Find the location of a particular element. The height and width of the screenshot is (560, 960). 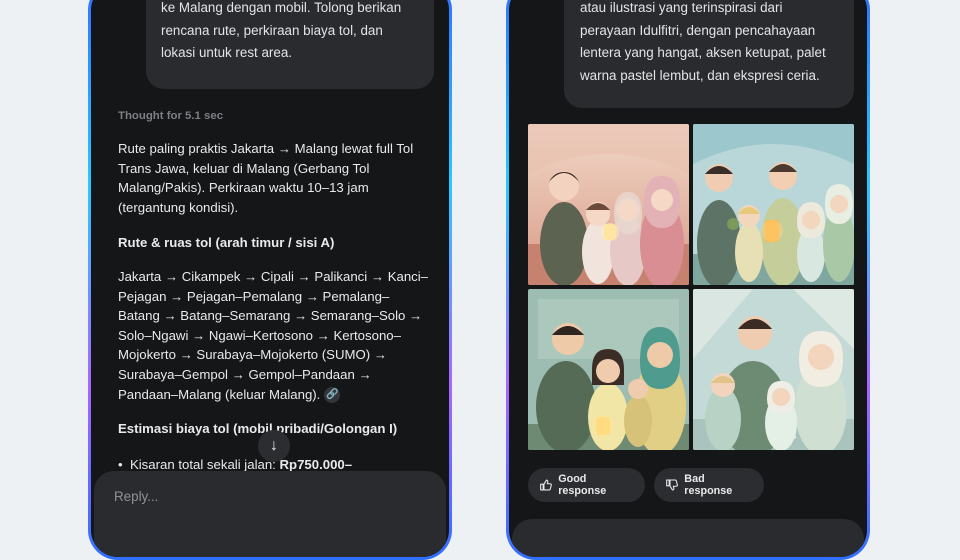

thumbs-up-icon is located at coordinates (546, 485).